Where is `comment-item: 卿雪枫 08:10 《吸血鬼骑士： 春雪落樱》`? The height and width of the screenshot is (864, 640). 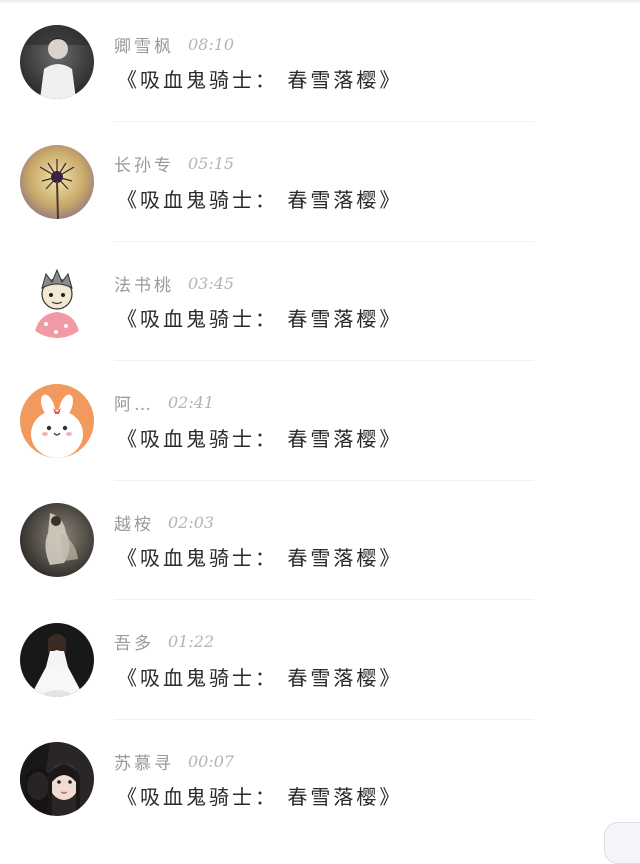 comment-item: 卿雪枫 08:10 《吸血鬼骑士： 春雪落樱》 is located at coordinates (320, 61).